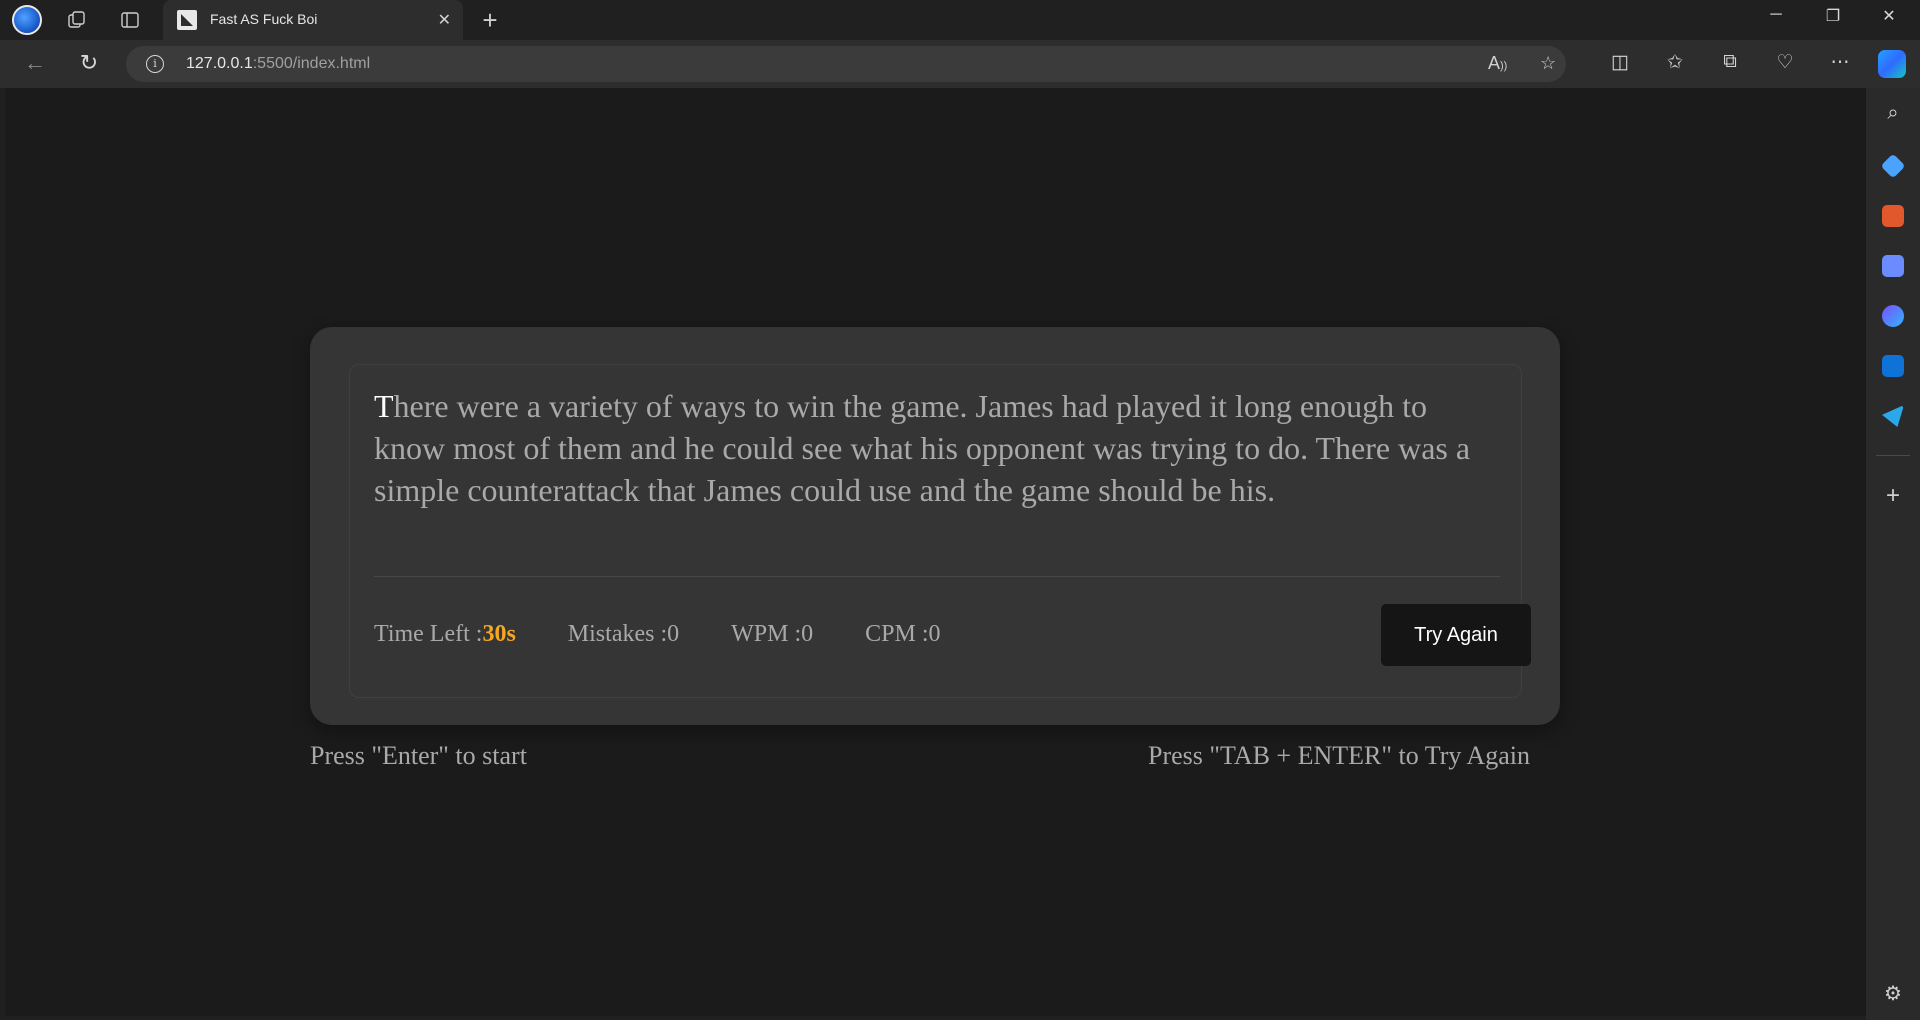  Describe the element at coordinates (27, 20) in the screenshot. I see `profile-avatar-icon` at that location.